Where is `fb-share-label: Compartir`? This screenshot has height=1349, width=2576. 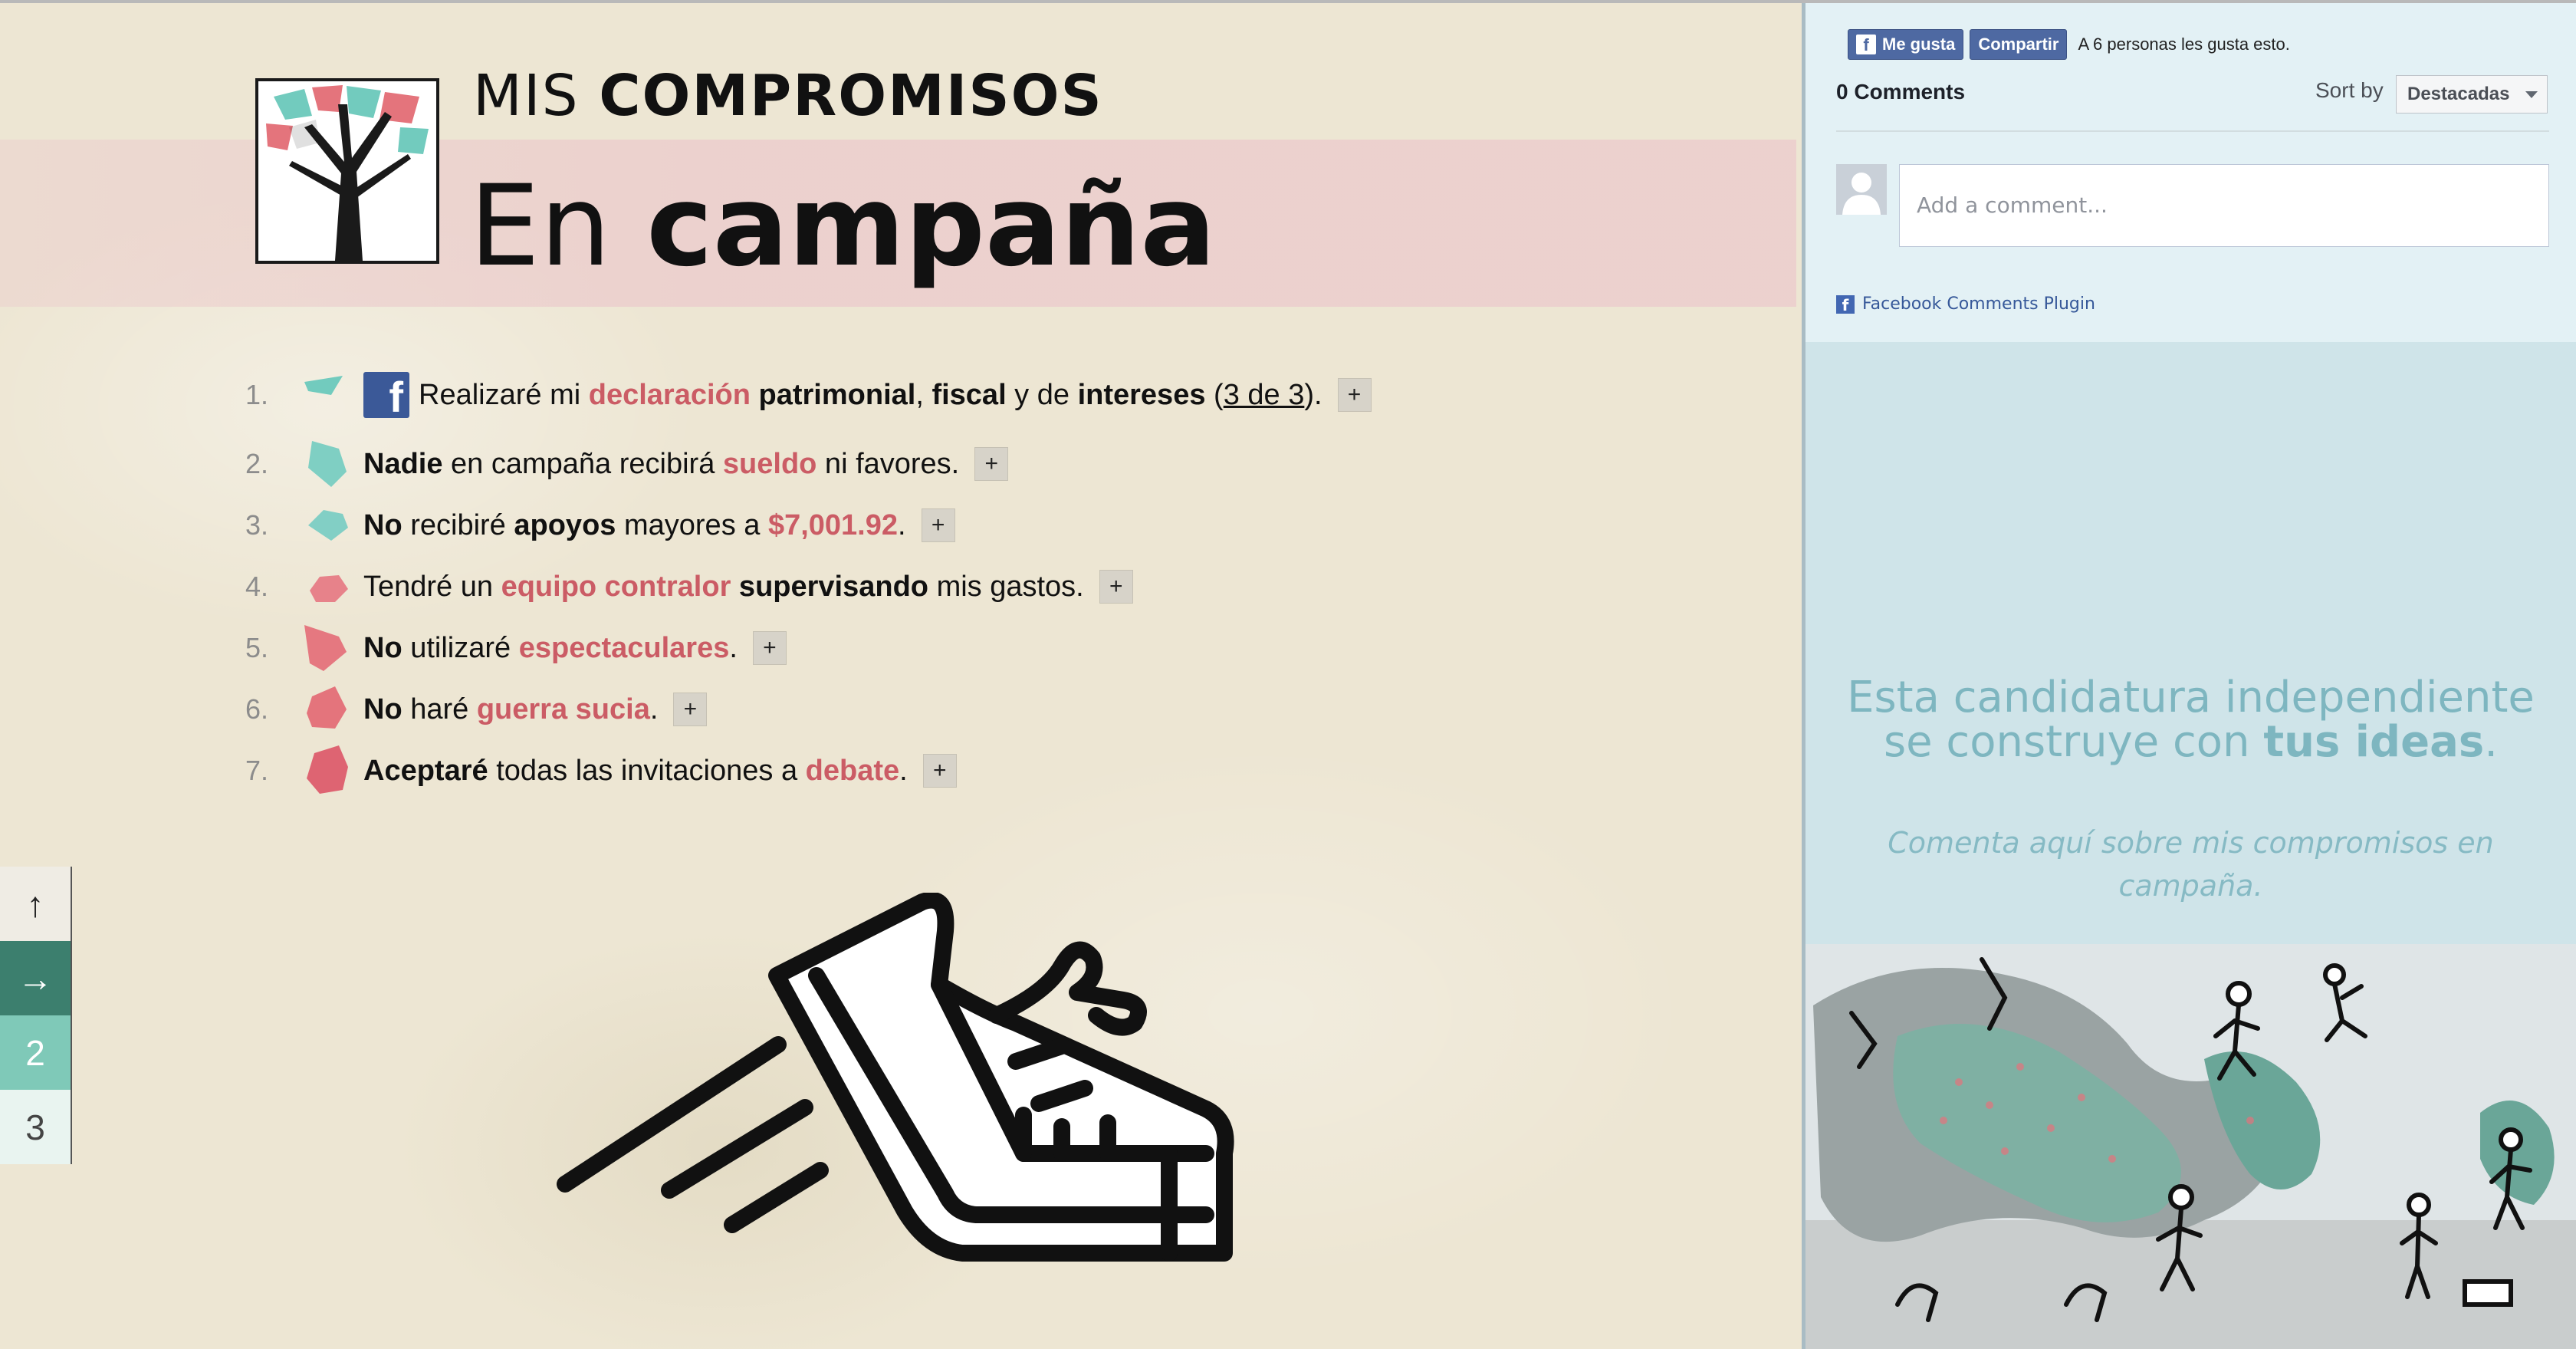 fb-share-label: Compartir is located at coordinates (2019, 44).